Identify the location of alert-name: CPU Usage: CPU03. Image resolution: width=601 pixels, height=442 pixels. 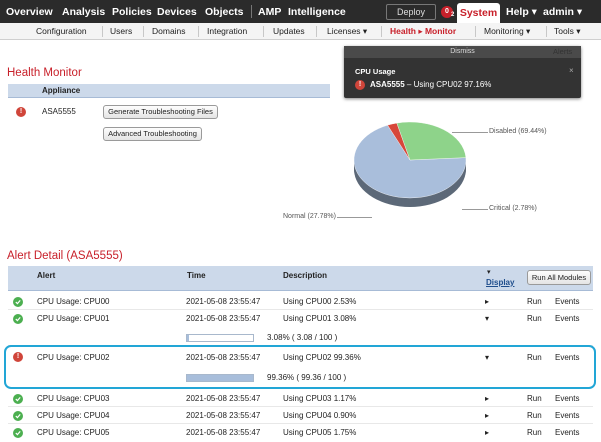
(73, 398).